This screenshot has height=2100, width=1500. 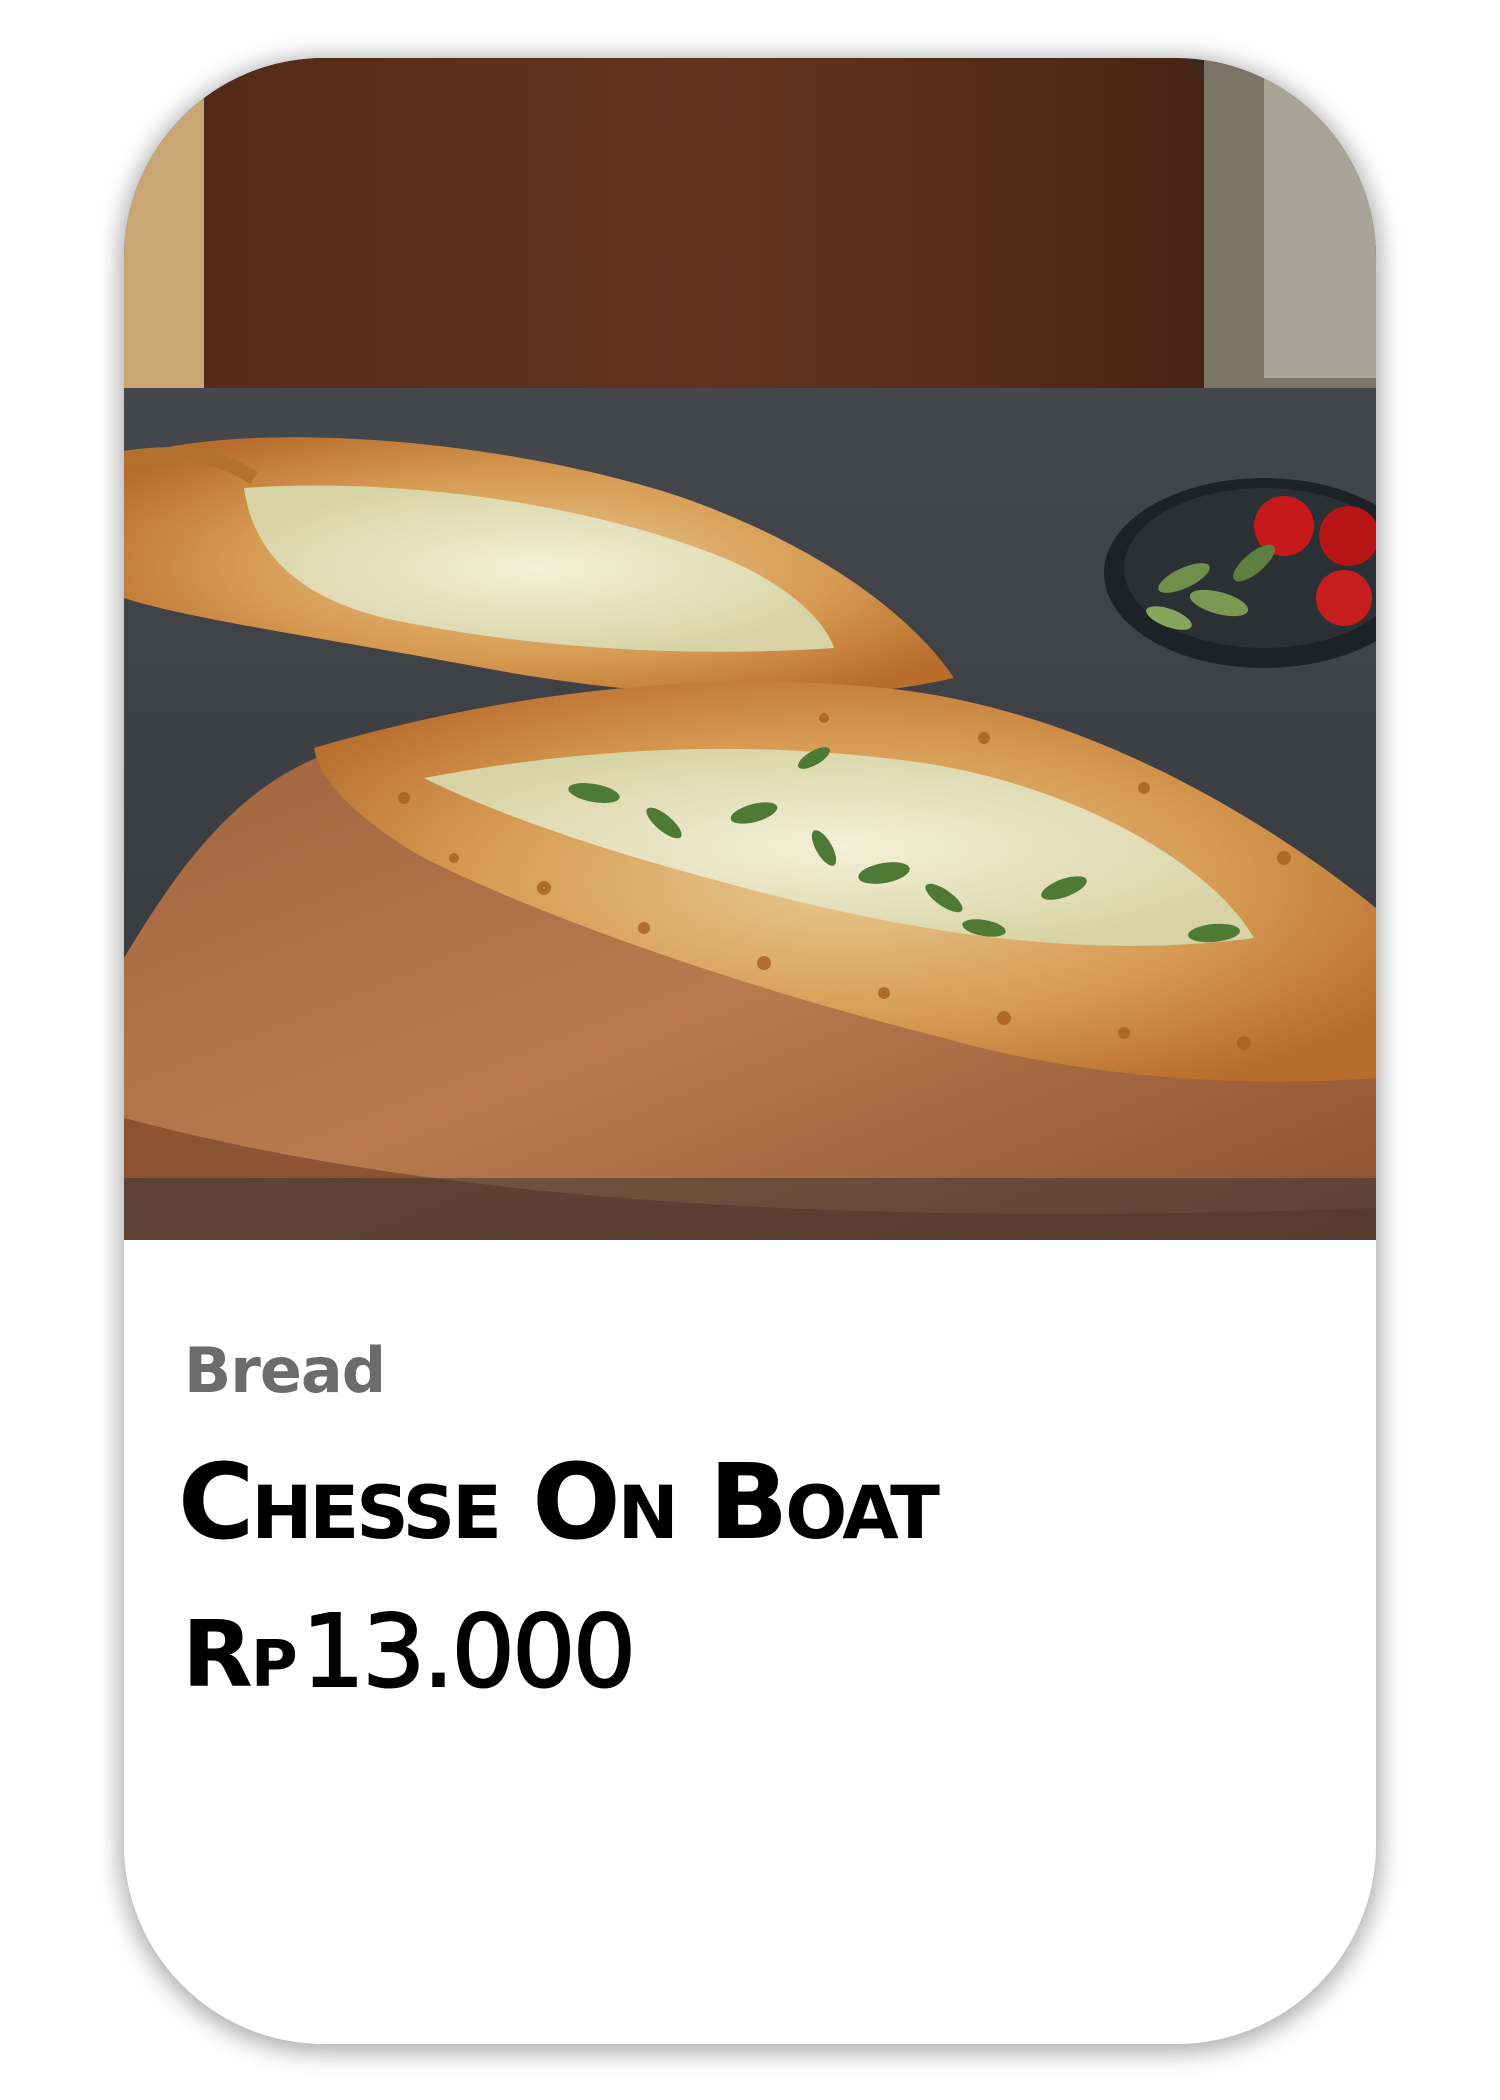 I want to click on product-price: Rp 13.000, so click(x=409, y=1652).